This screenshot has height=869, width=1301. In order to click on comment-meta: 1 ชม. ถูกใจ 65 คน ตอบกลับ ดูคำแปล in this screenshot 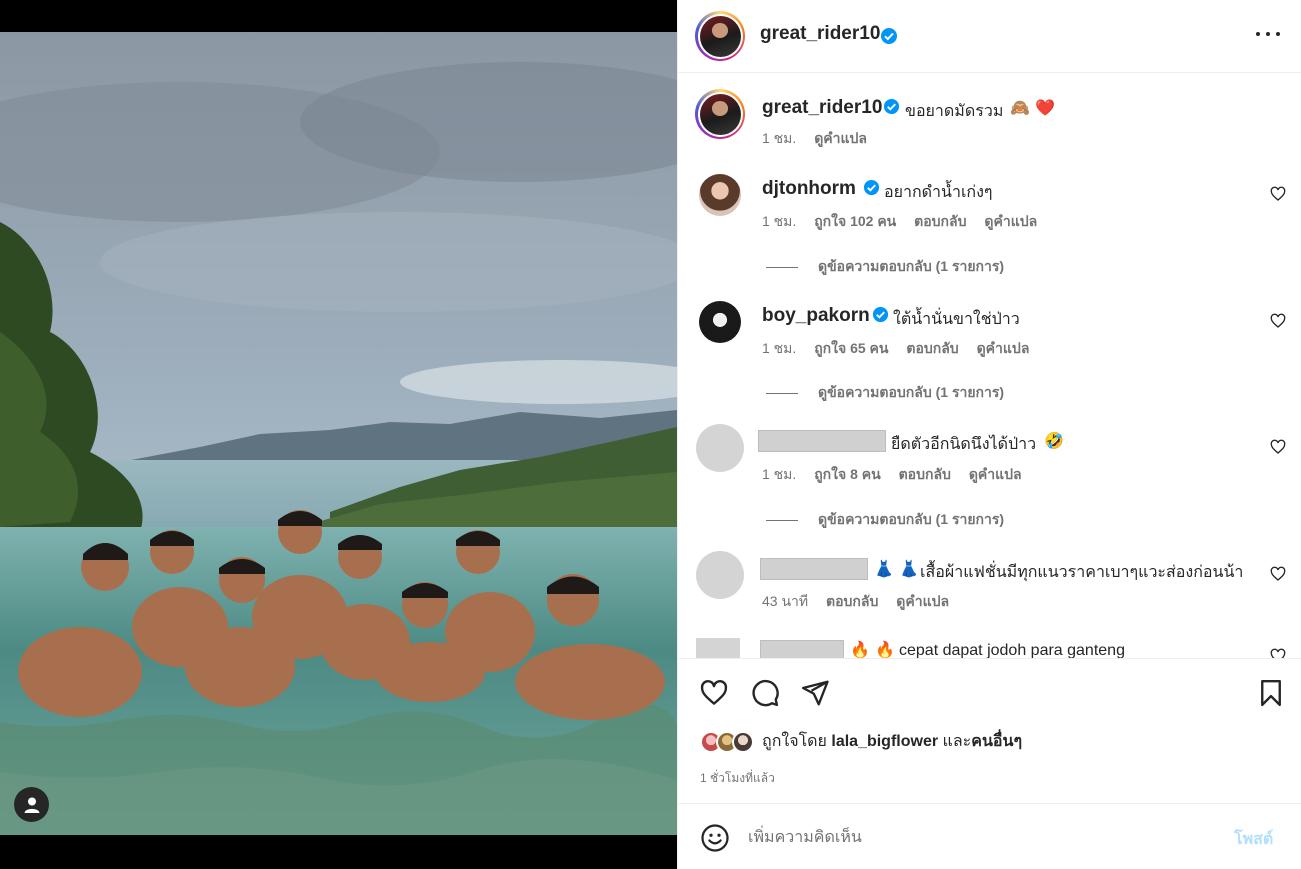, I will do `click(902, 349)`.